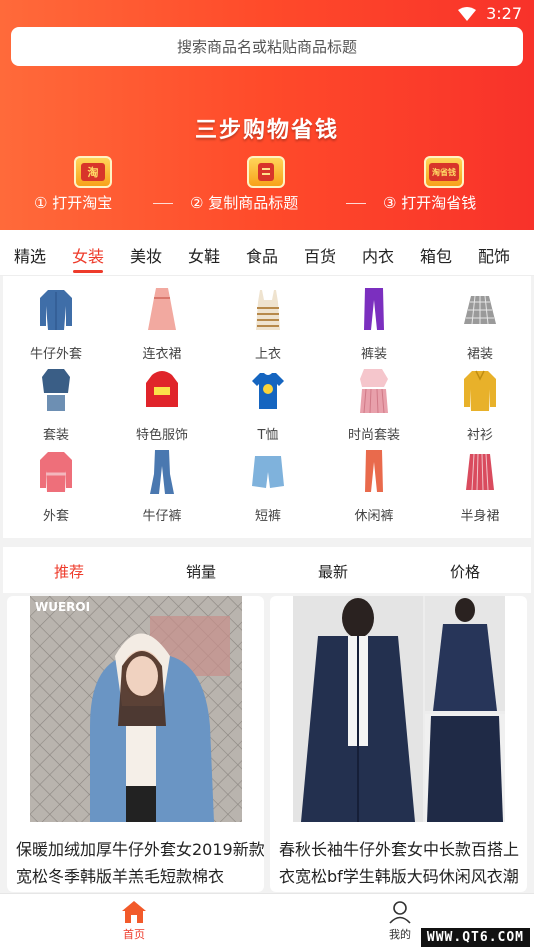 The image size is (534, 949). What do you see at coordinates (266, 172) in the screenshot?
I see `copy-icon` at bounding box center [266, 172].